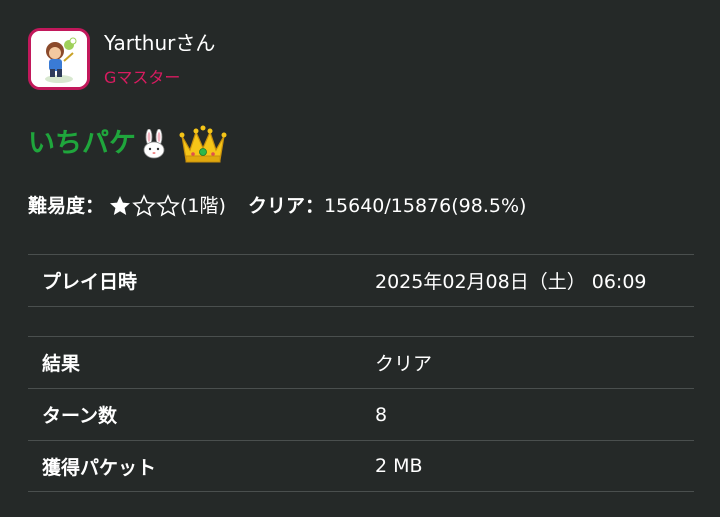  What do you see at coordinates (99, 467) in the screenshot?
I see `packets-label: 獲得パケット` at bounding box center [99, 467].